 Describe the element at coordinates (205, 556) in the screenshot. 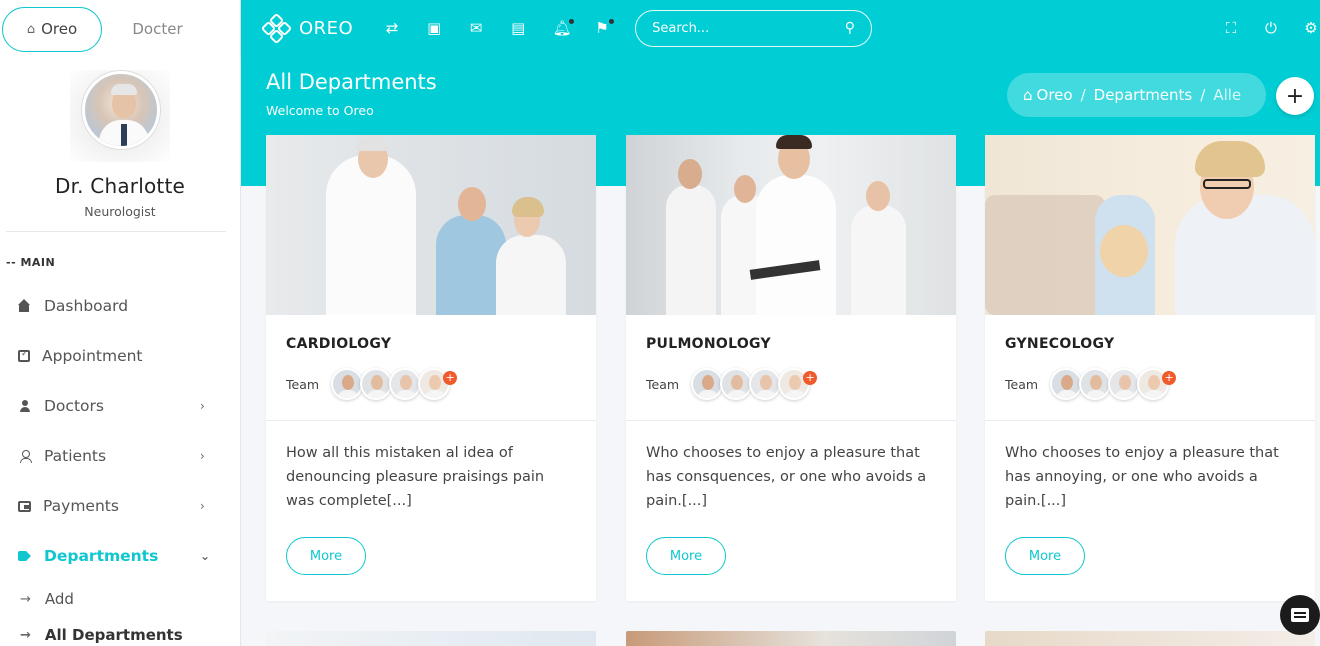

I see `chevron-down-icon: ⌄` at that location.